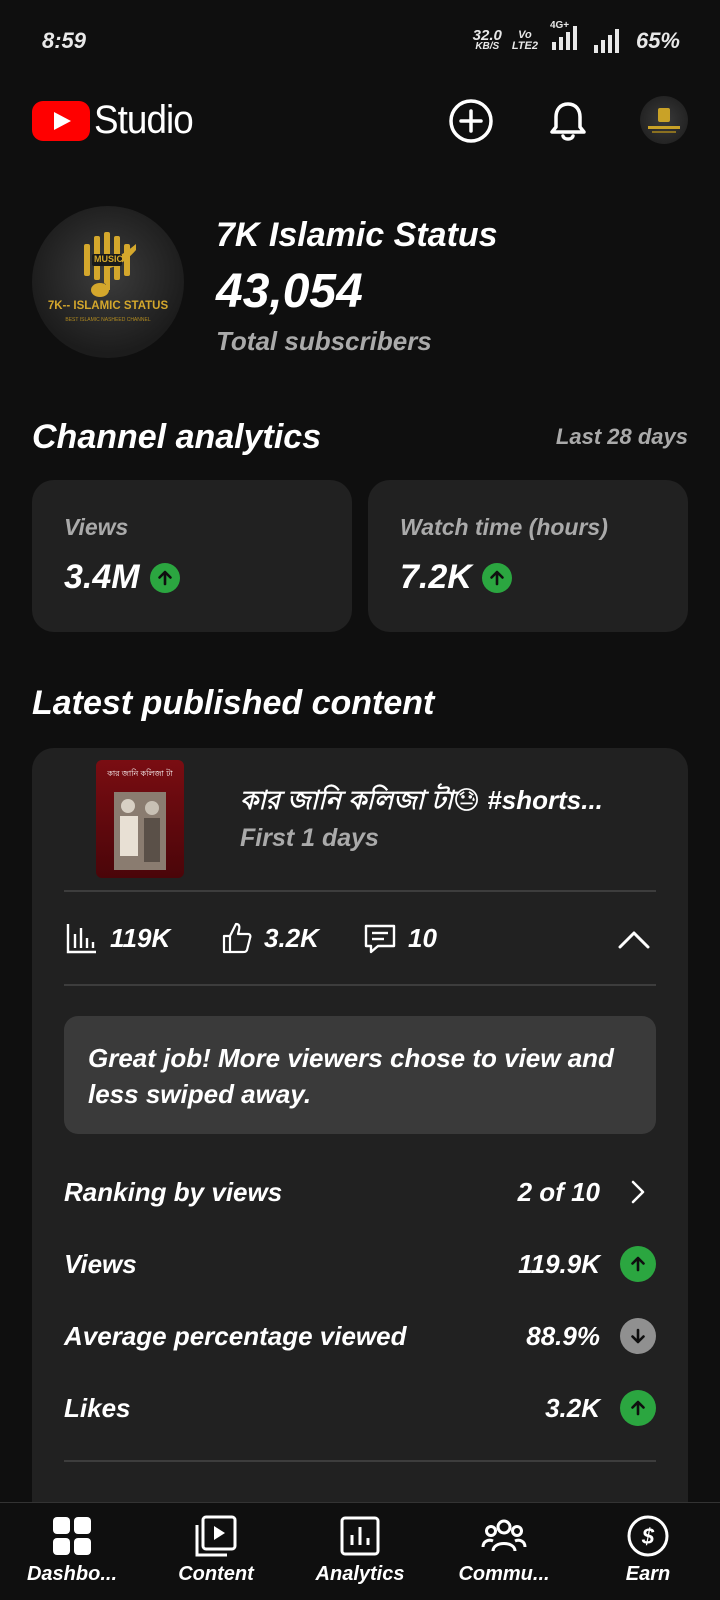 The height and width of the screenshot is (1600, 720). What do you see at coordinates (638, 1192) in the screenshot?
I see `chevron-right-icon` at bounding box center [638, 1192].